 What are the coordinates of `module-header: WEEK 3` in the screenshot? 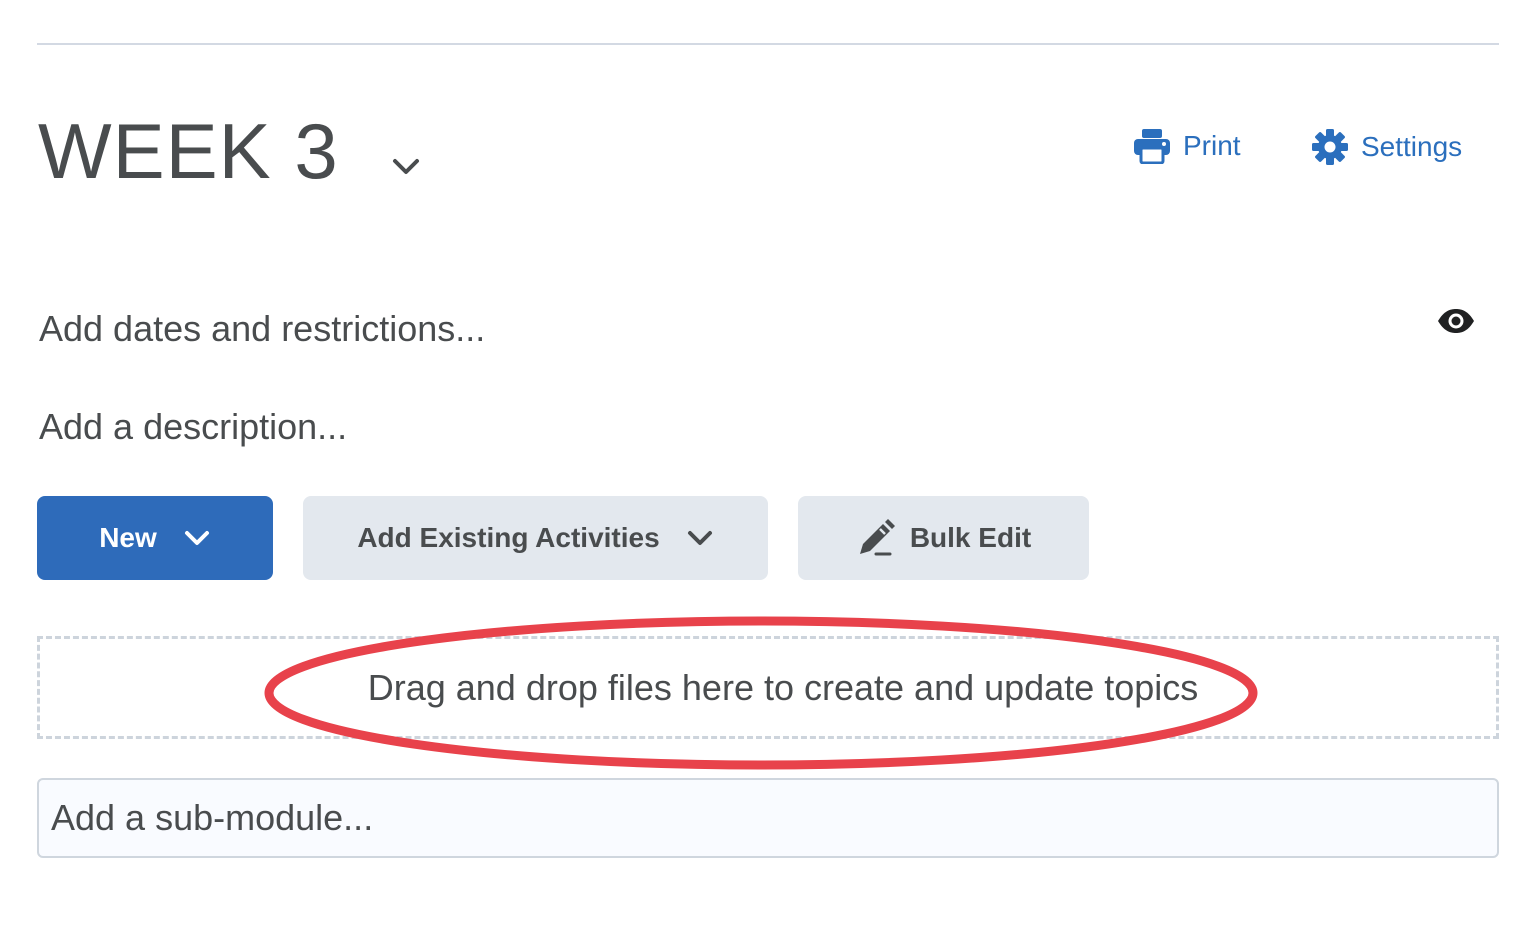 It's located at (230, 151).